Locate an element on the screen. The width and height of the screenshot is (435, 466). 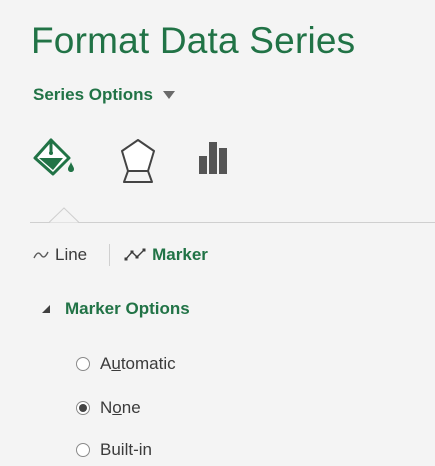
paint-bucket-icon is located at coordinates (53, 157).